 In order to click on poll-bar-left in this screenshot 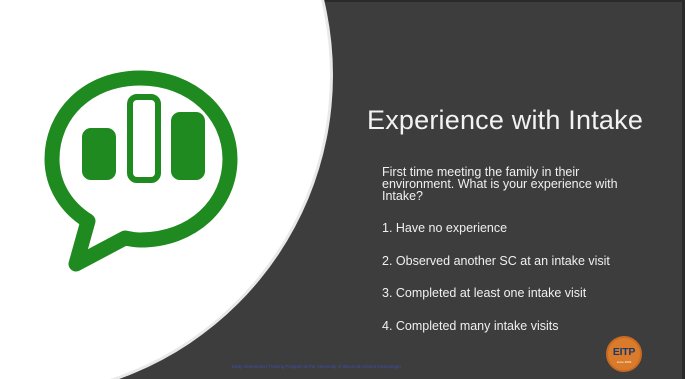, I will do `click(99, 154)`.